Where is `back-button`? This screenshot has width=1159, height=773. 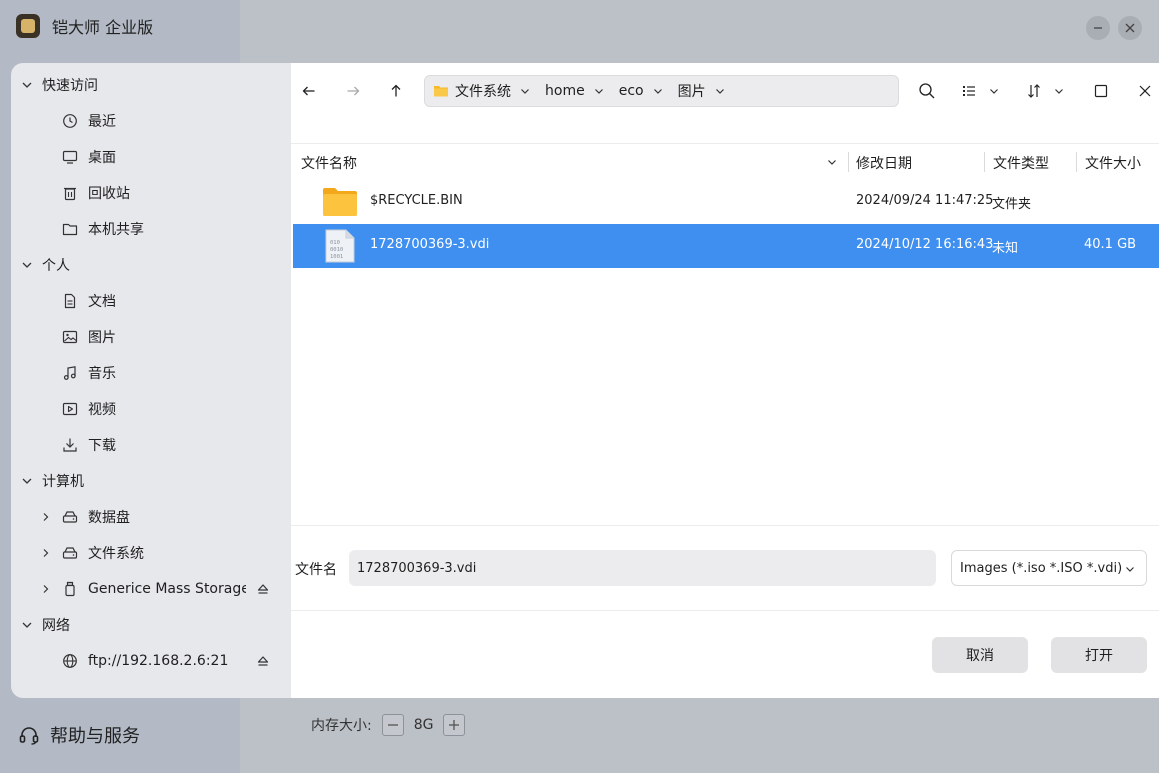
back-button is located at coordinates (309, 91).